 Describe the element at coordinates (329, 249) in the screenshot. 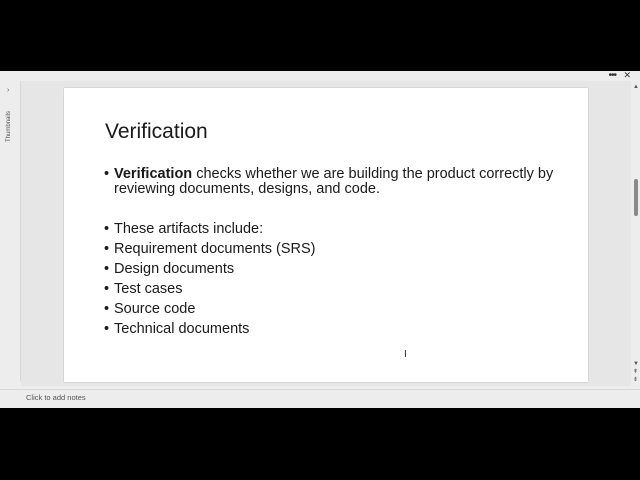

I see `bullet-item: • Requirement documents (SRS)` at that location.